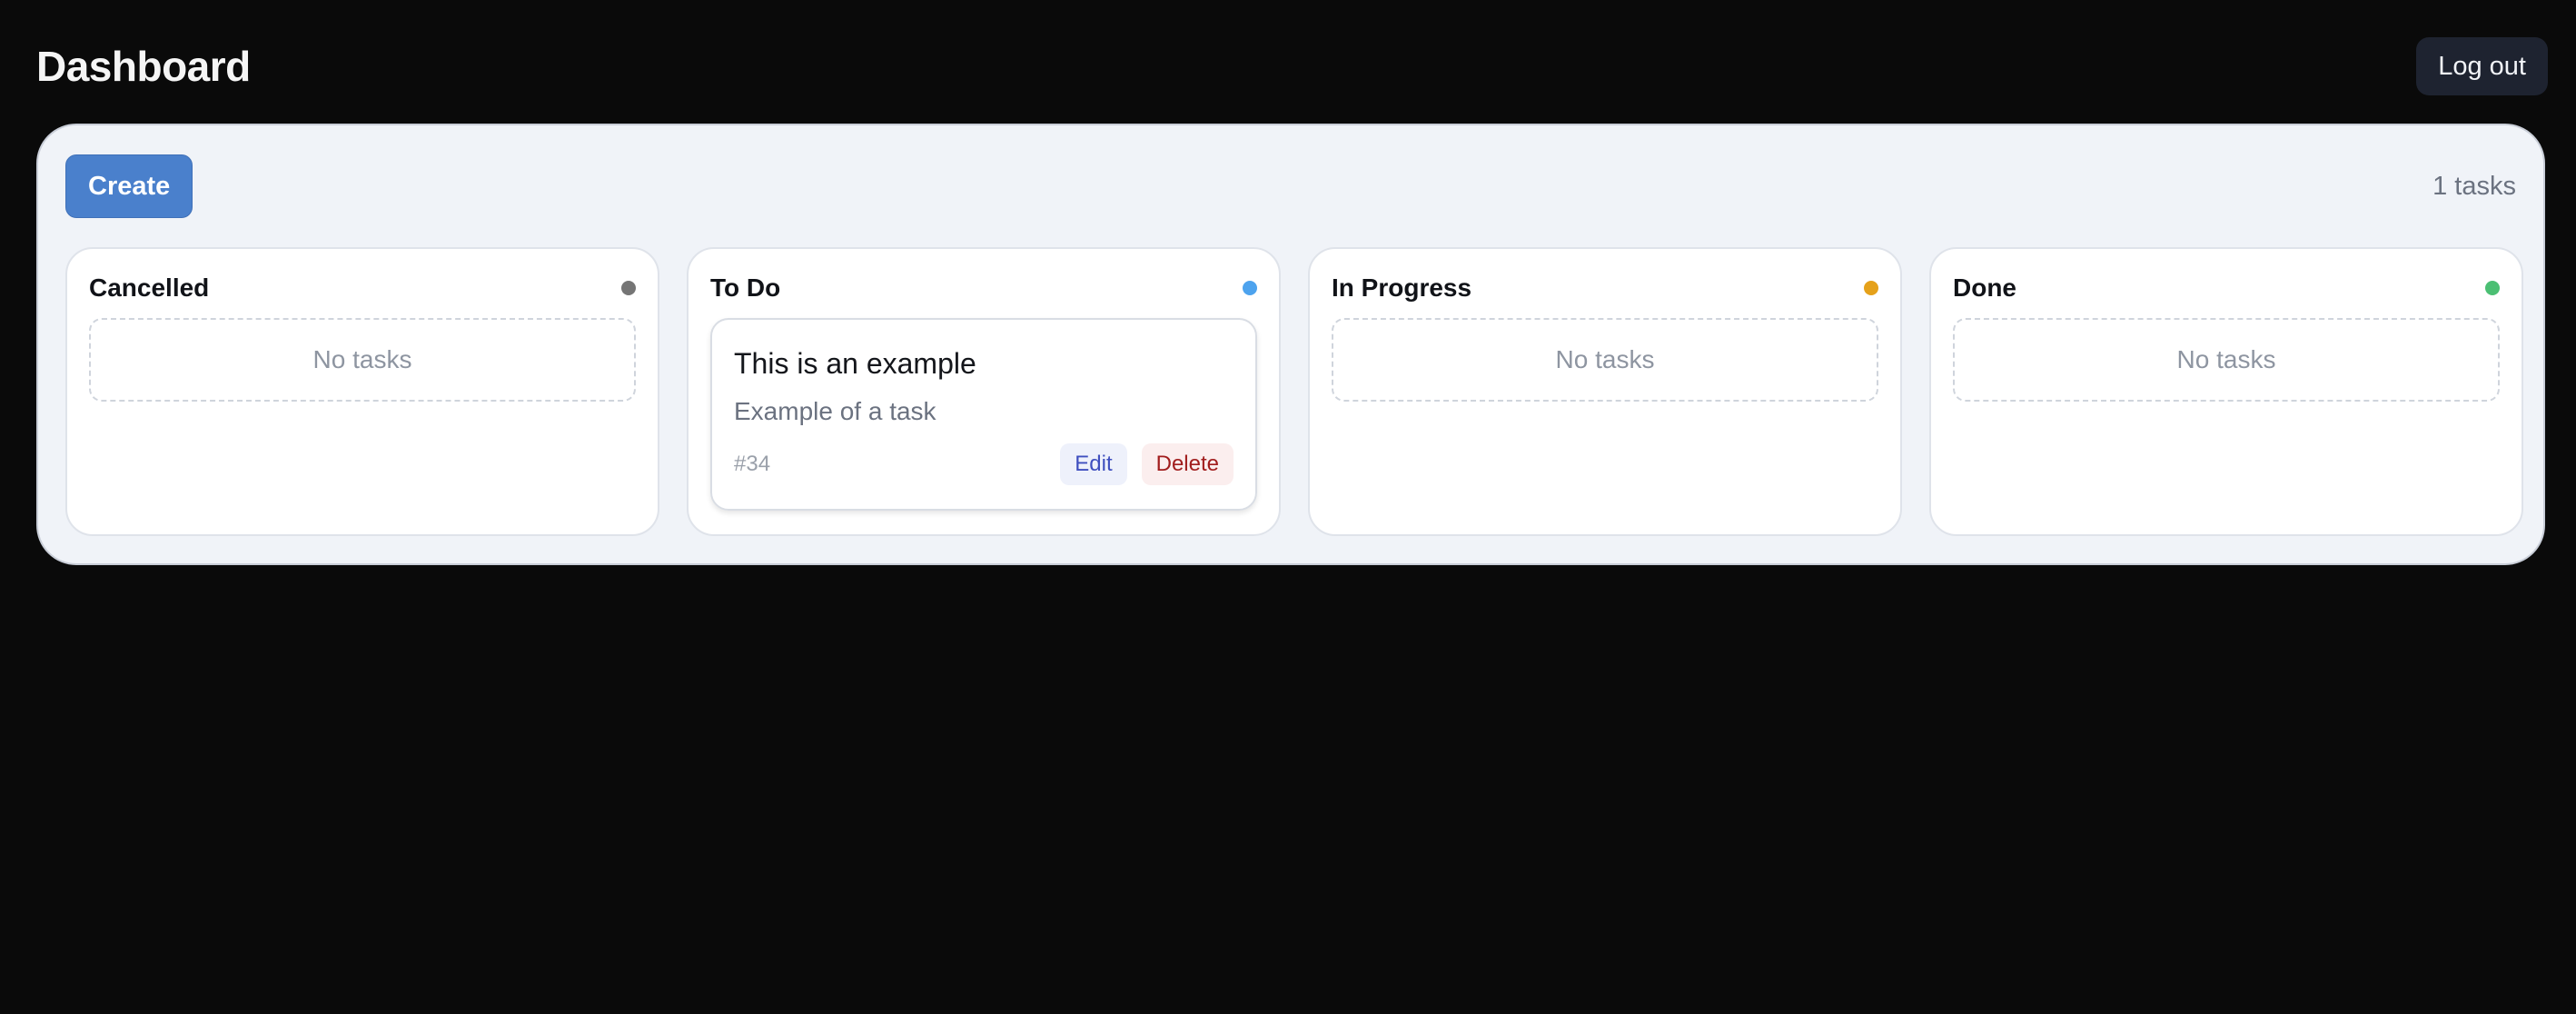  I want to click on column-title: In Progress, so click(1402, 287).